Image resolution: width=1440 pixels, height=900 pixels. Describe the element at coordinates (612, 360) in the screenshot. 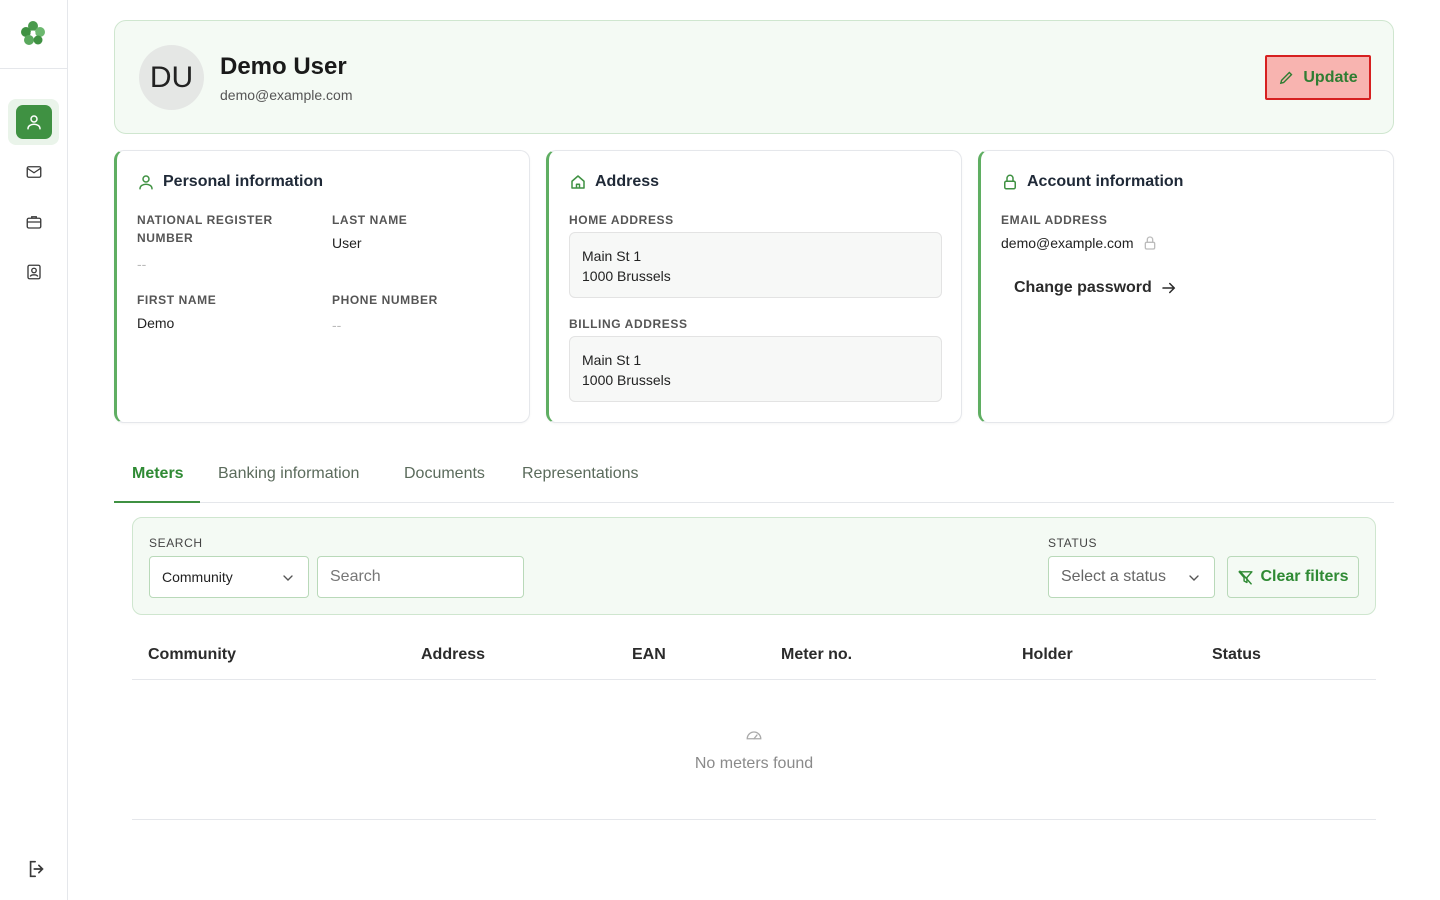

I see `billing-address-line1: Main St 1` at that location.